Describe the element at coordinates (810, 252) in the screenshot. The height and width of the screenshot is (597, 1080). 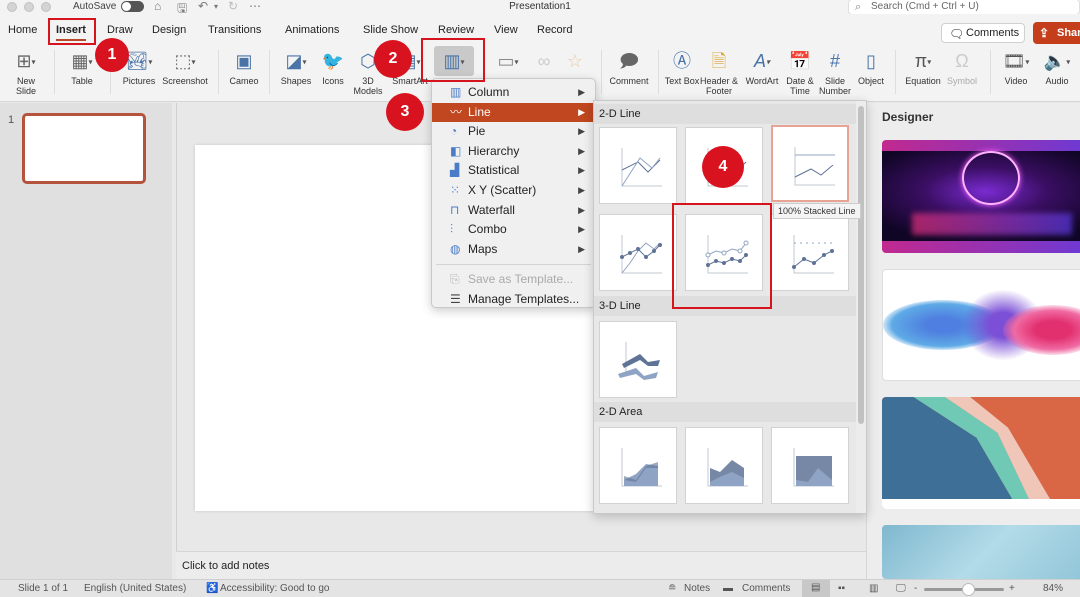
I see `100-percent-stacked-line-with-markers-tile` at that location.